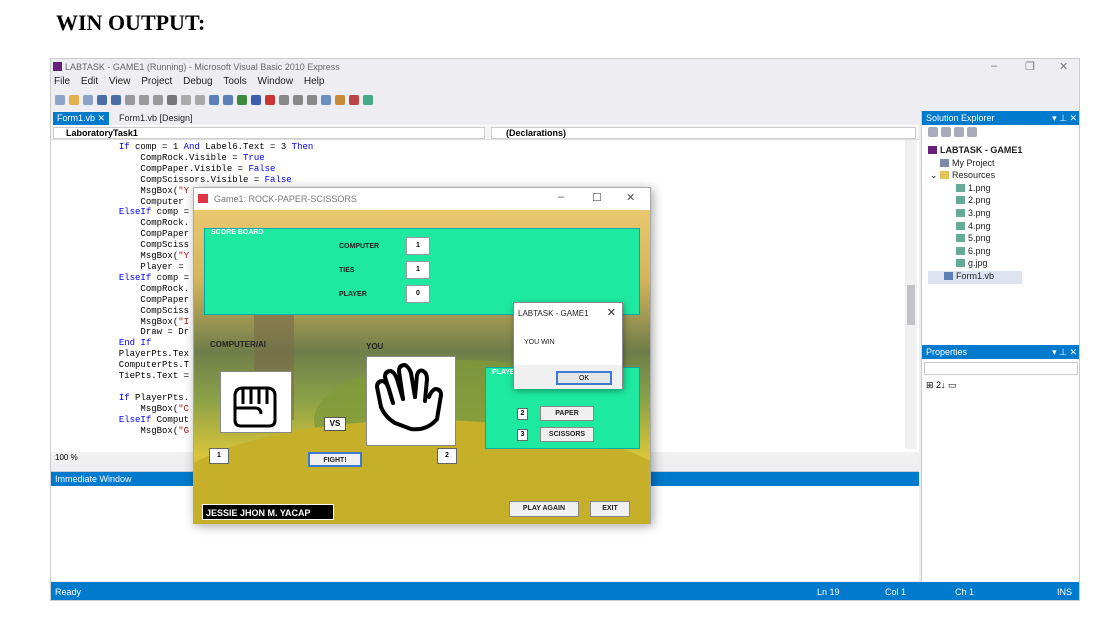 Image resolution: width=1100 pixels, height=633 pixels. What do you see at coordinates (611, 312) in the screenshot?
I see `message-box-close-icon: ✕` at bounding box center [611, 312].